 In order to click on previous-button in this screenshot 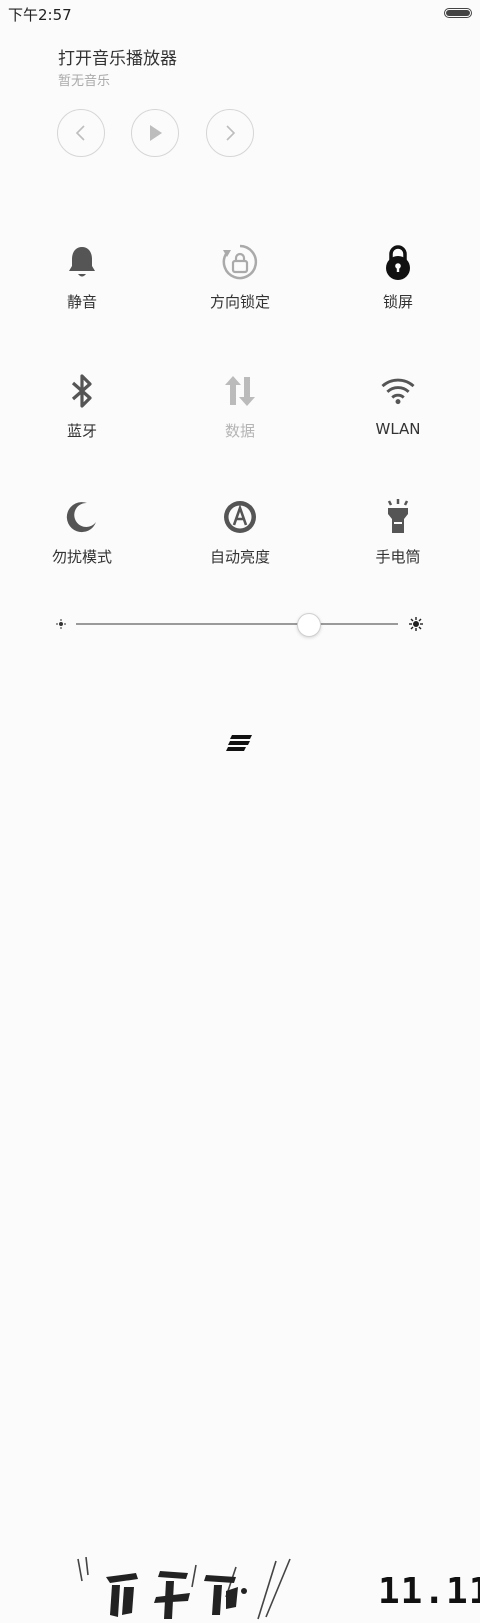, I will do `click(81, 133)`.